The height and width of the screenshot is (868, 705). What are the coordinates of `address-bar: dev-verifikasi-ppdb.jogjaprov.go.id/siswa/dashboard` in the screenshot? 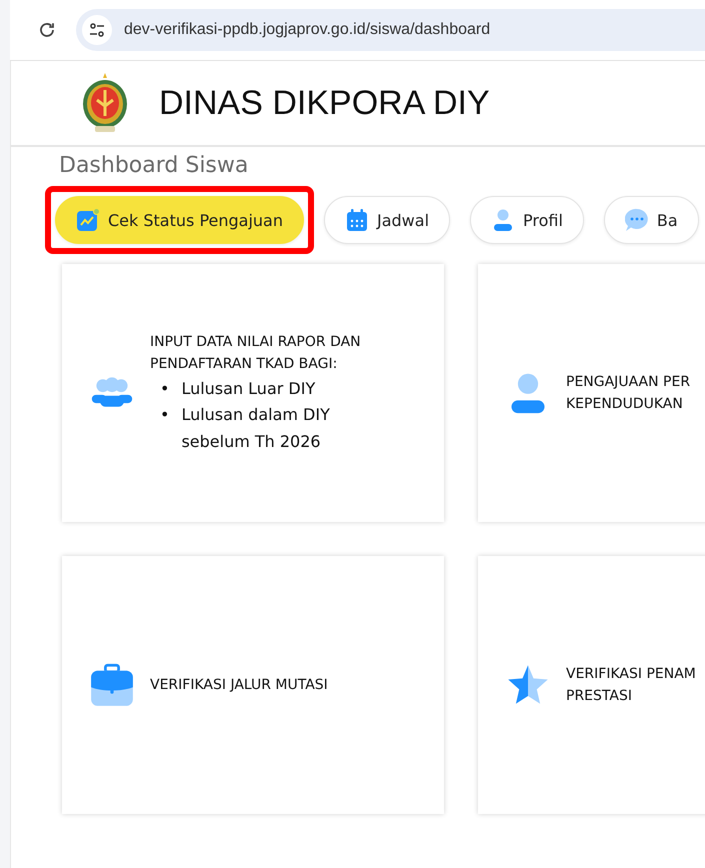 It's located at (390, 30).